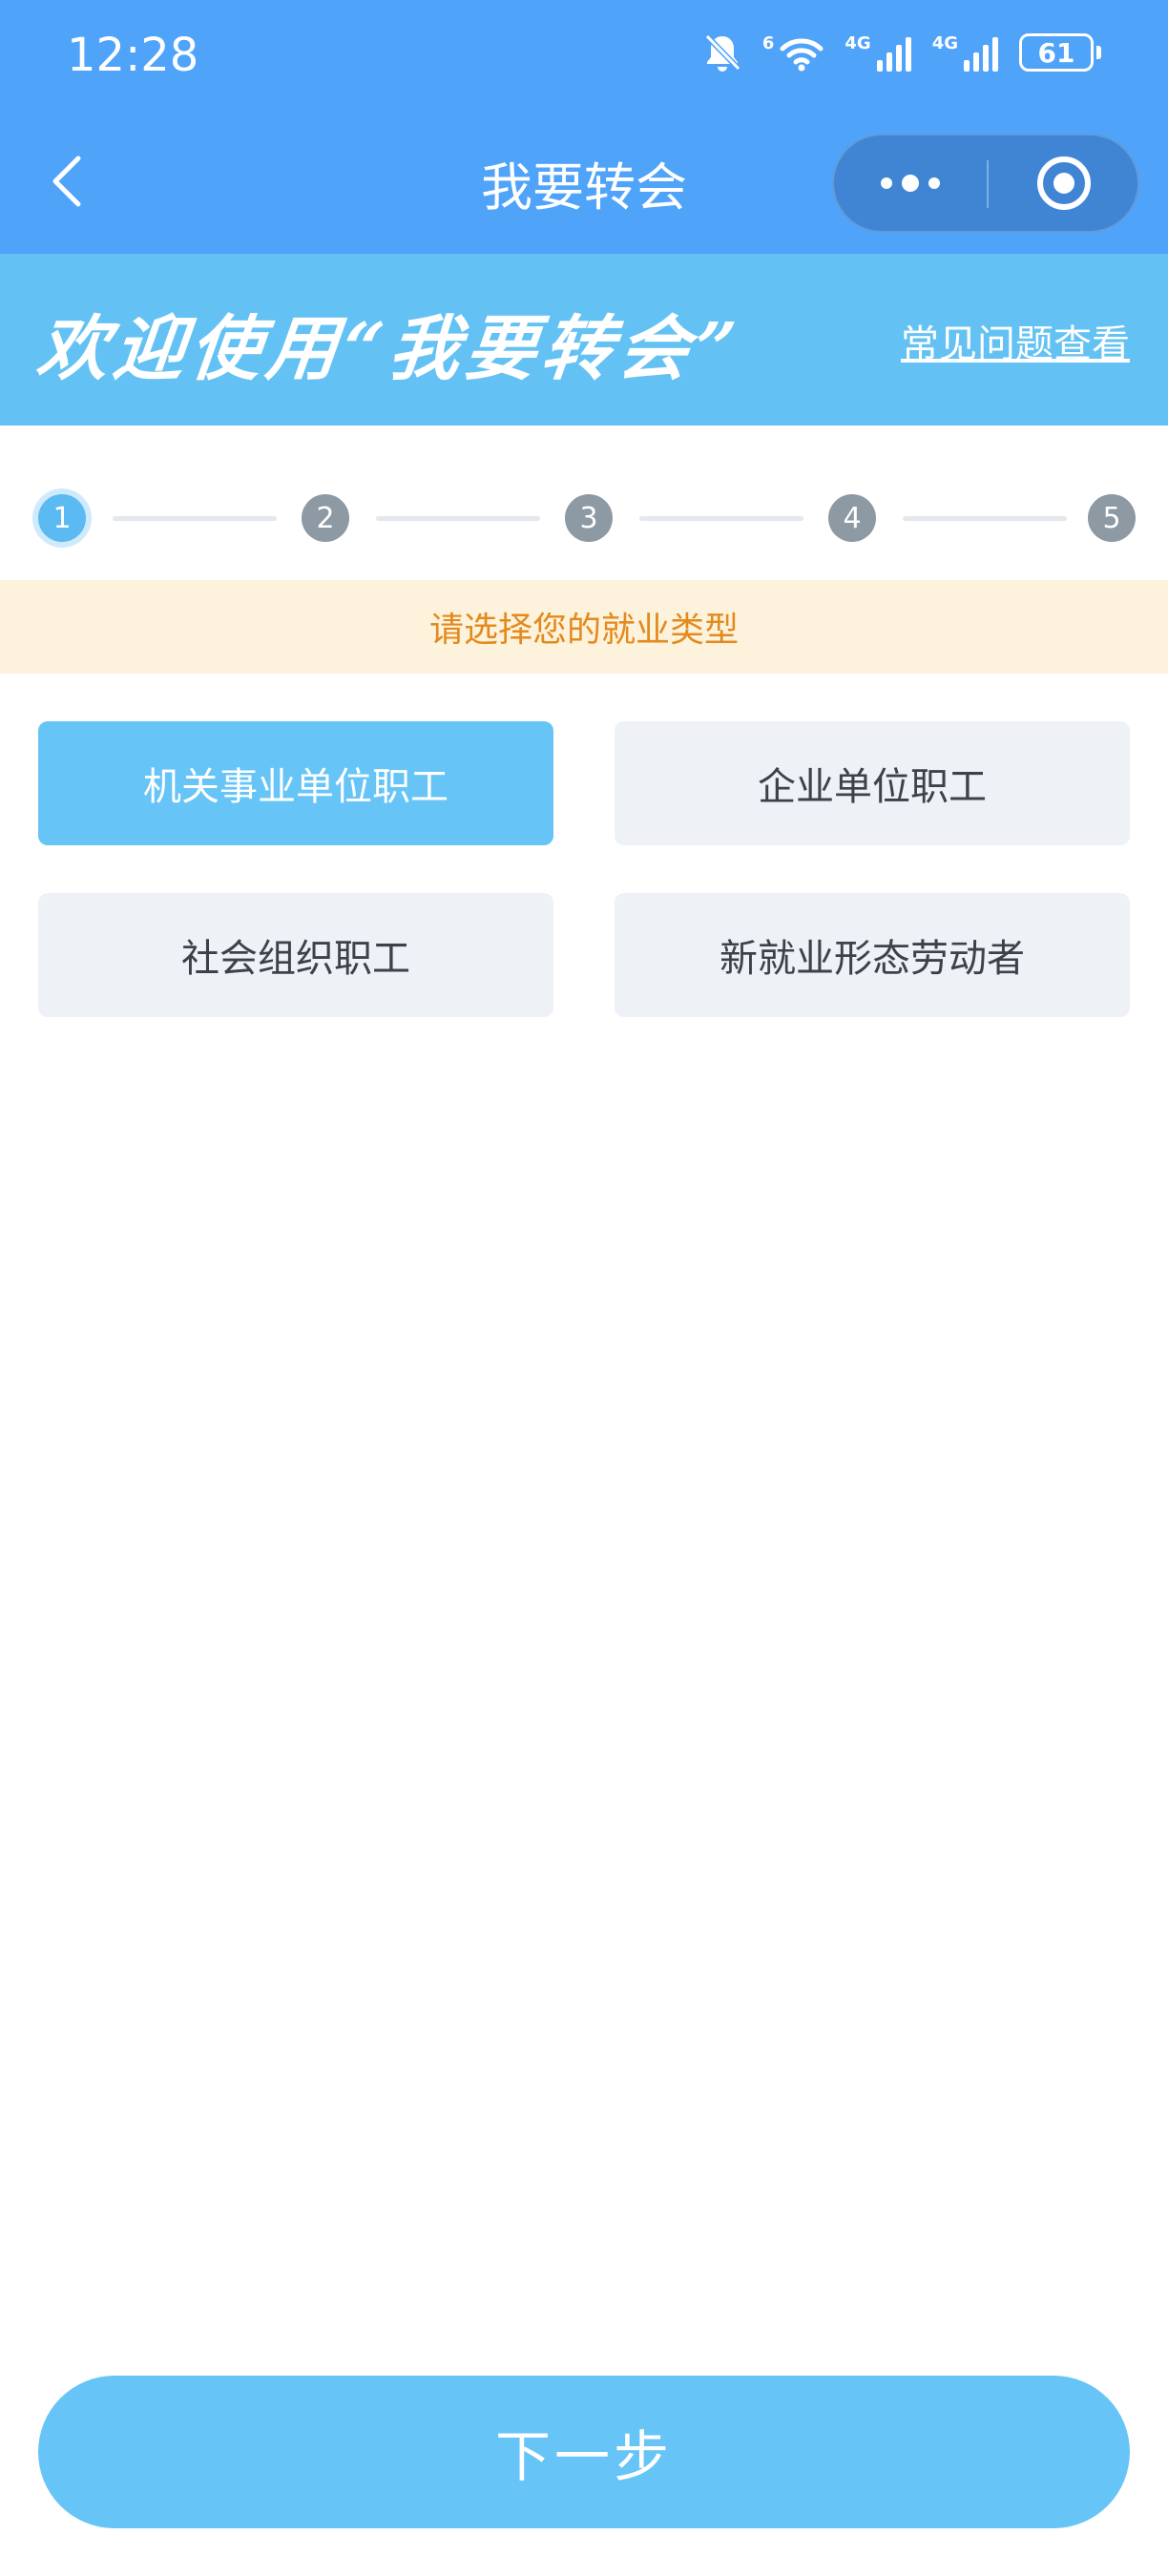  I want to click on step-3: 3, so click(589, 518).